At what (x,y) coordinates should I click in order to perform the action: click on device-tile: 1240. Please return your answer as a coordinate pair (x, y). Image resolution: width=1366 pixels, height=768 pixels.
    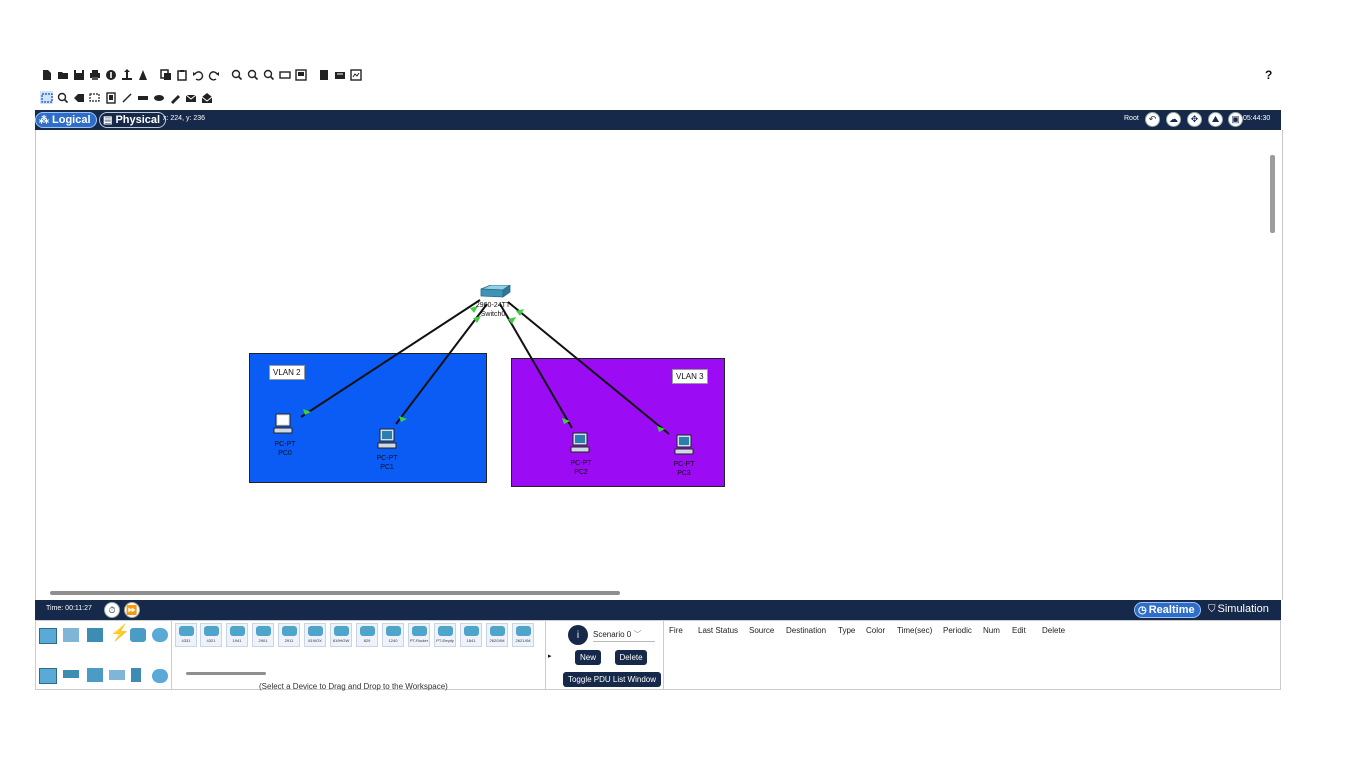
    Looking at the image, I should click on (393, 635).